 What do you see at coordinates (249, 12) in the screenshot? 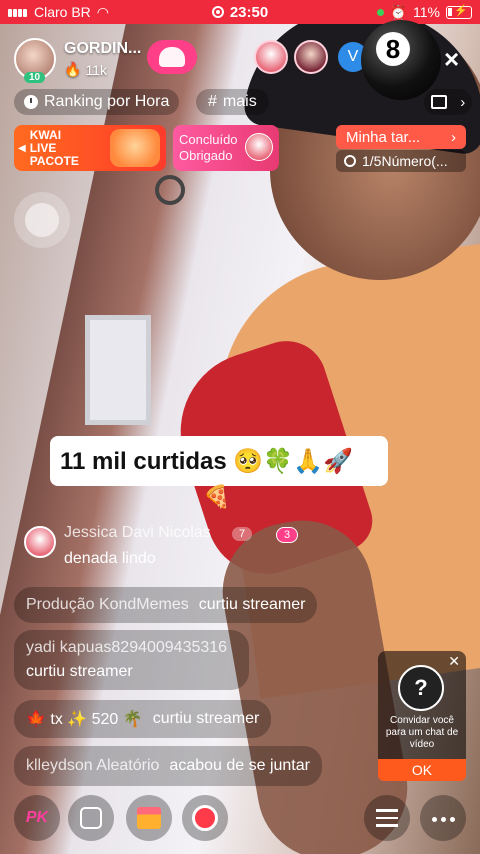
I see `time-label: 23:50` at bounding box center [249, 12].